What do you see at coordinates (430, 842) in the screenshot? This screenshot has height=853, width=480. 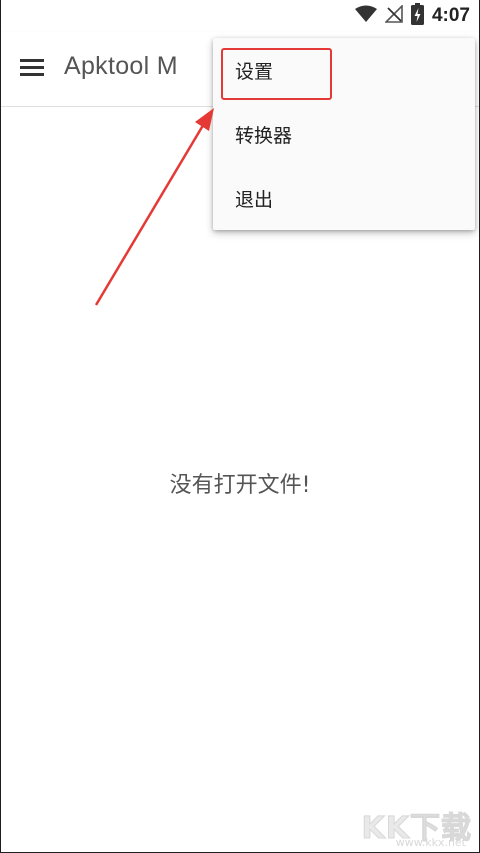 I see `watermark-url: www.kkx.net` at bounding box center [430, 842].